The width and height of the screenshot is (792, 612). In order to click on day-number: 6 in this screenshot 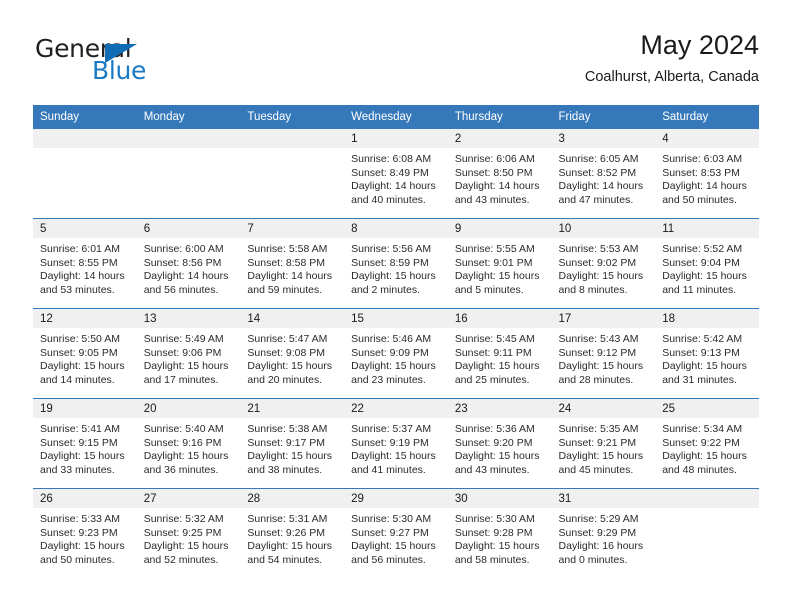, I will do `click(188, 228)`.